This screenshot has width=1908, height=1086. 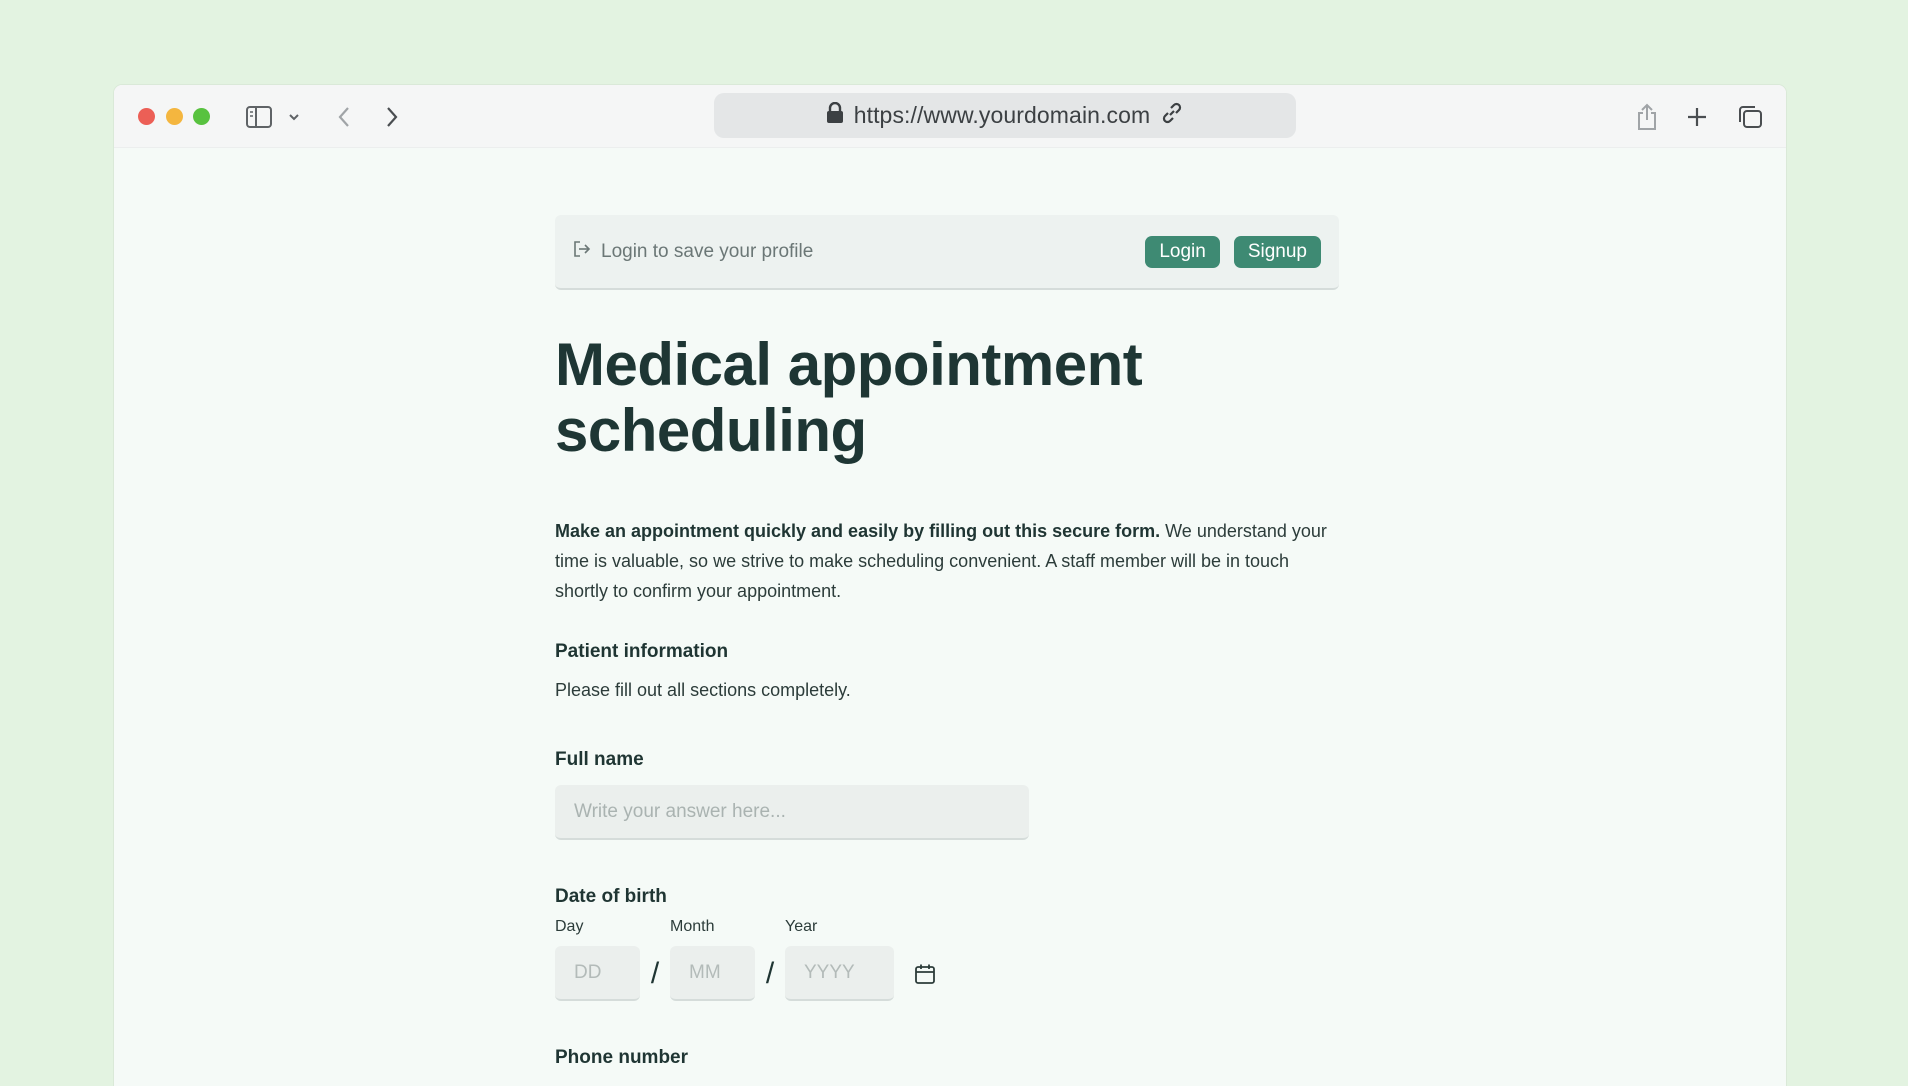 I want to click on section-subtitle: Please fill out all sections completely., so click(x=703, y=690).